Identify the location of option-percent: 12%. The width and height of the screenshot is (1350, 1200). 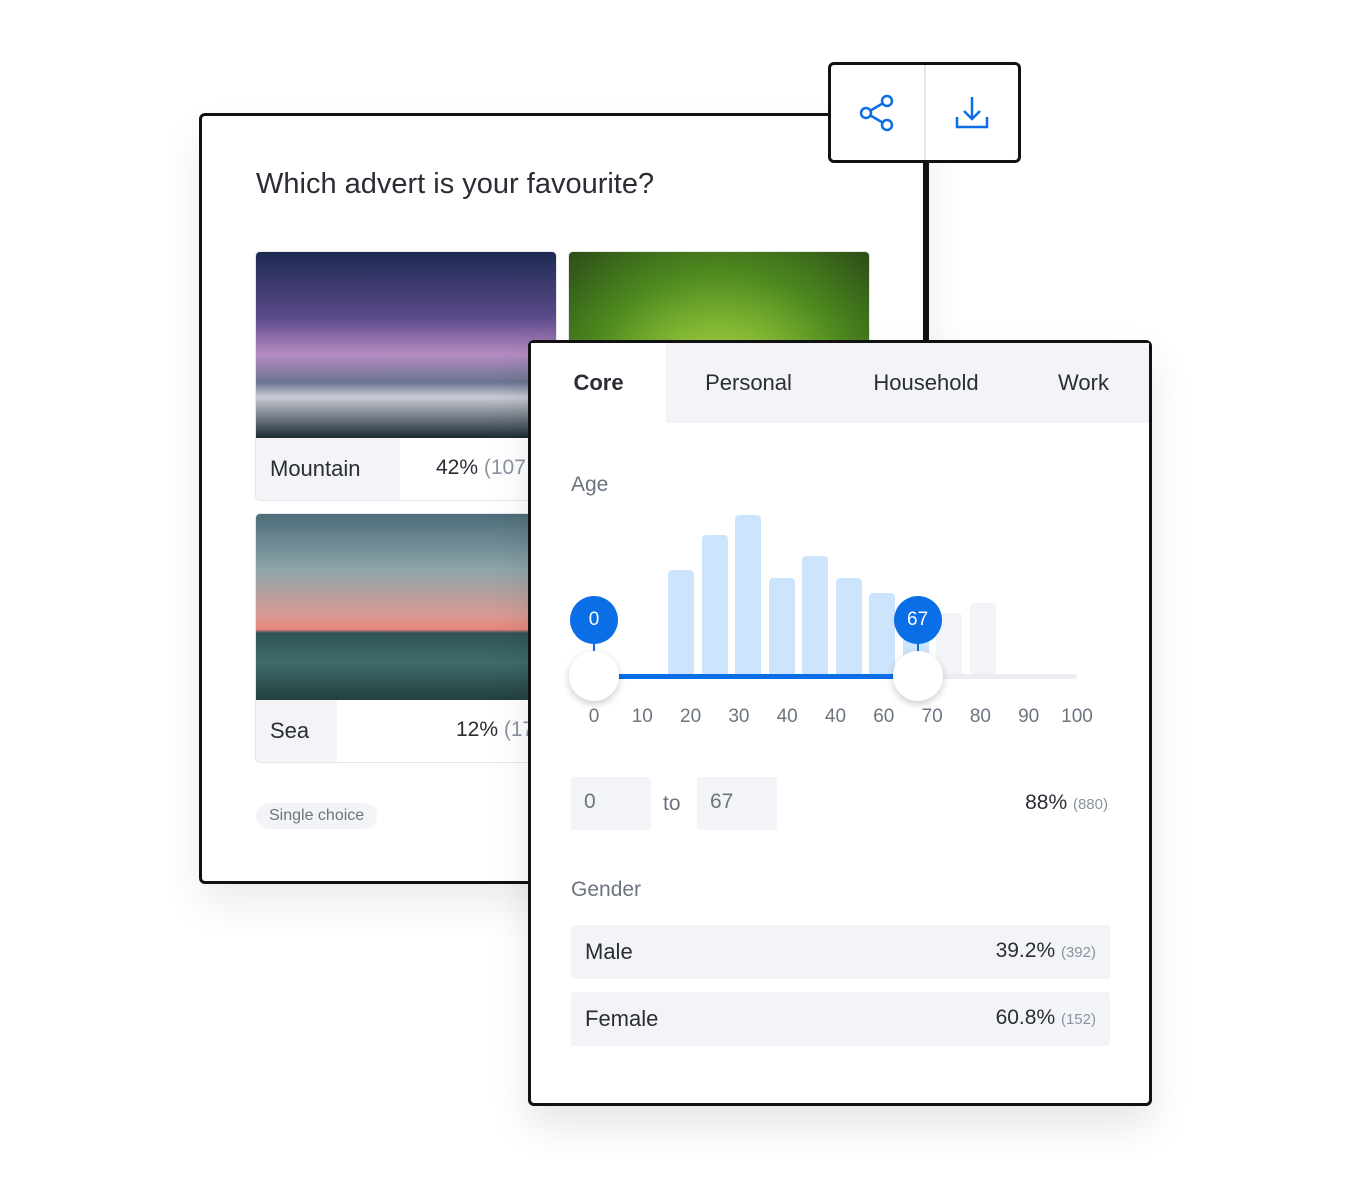
(477, 729).